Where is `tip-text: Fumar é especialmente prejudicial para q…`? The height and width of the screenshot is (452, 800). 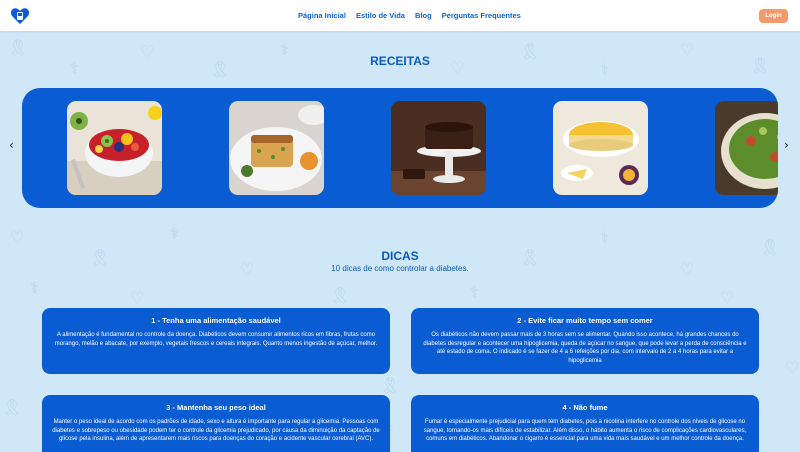 tip-text: Fumar é especialmente prejudicial para q… is located at coordinates (585, 430).